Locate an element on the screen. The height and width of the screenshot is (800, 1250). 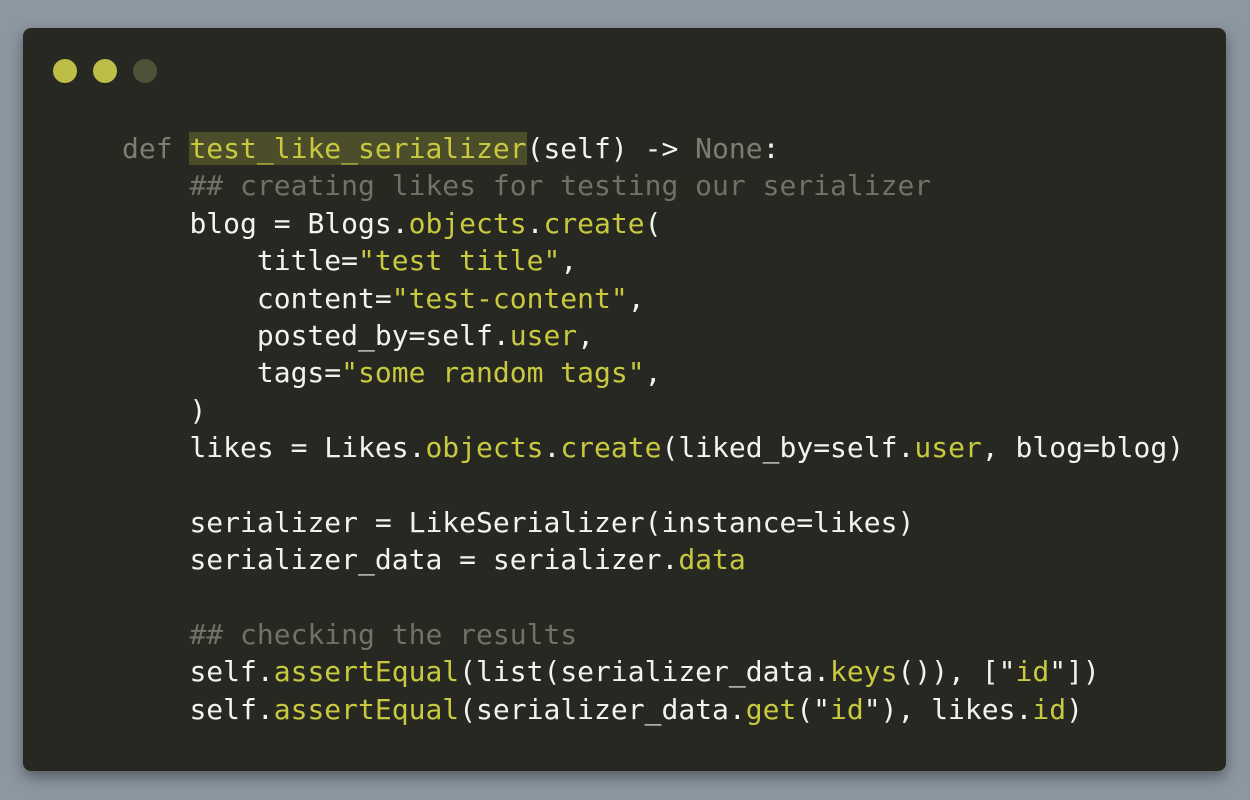
code-token: (list(serializer_data. is located at coordinates (645, 672).